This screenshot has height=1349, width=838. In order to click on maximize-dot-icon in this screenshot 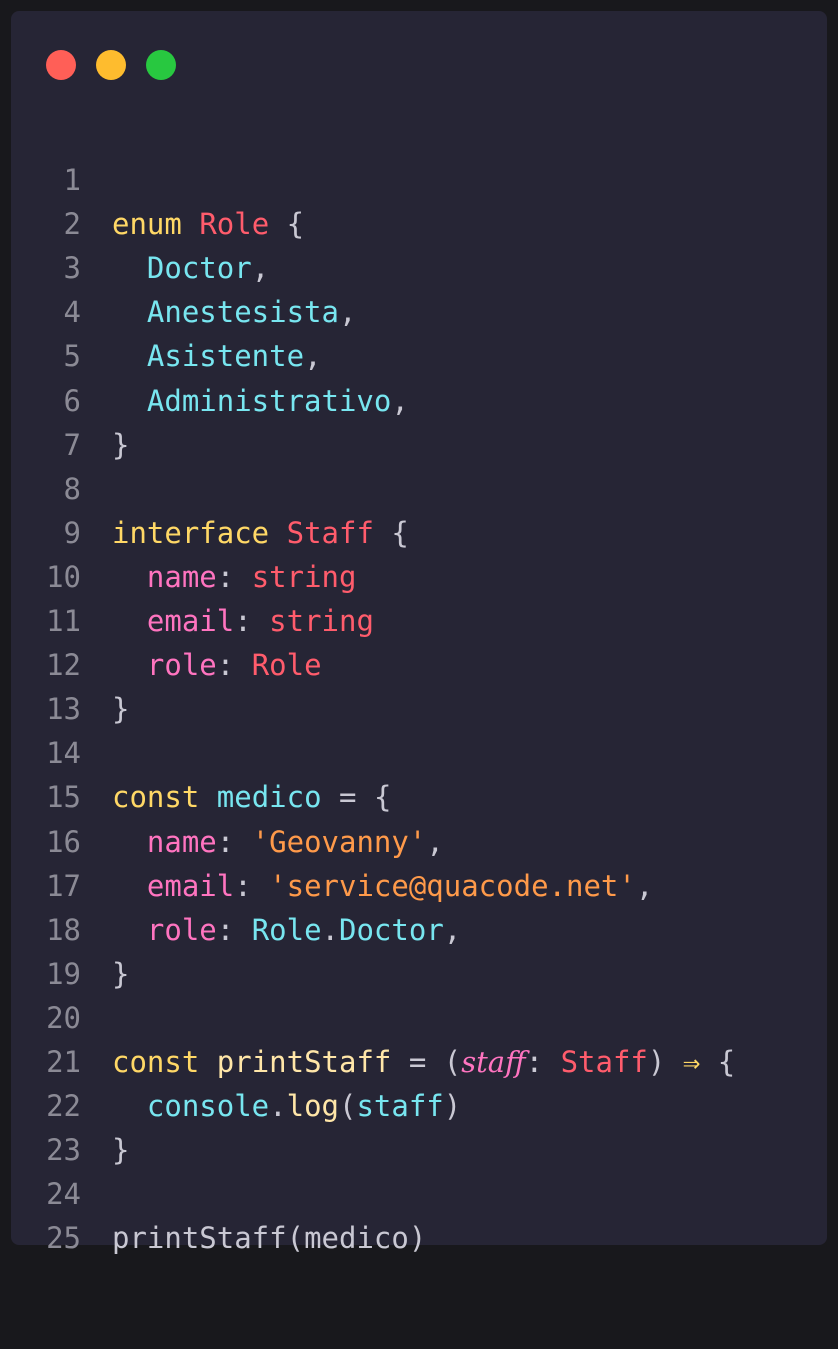, I will do `click(161, 65)`.